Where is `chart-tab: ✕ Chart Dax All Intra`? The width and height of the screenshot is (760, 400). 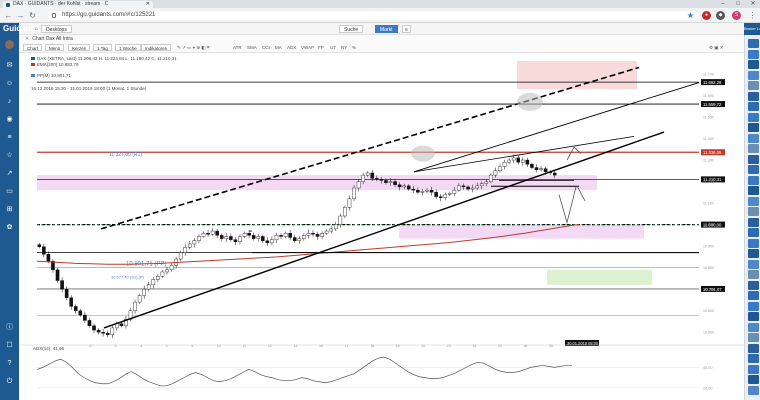
chart-tab: ✕ Chart Dax All Intra is located at coordinates (49, 39).